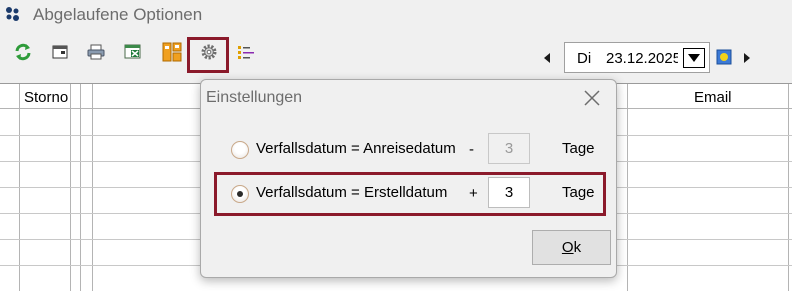  I want to click on next-date-icon, so click(747, 58).